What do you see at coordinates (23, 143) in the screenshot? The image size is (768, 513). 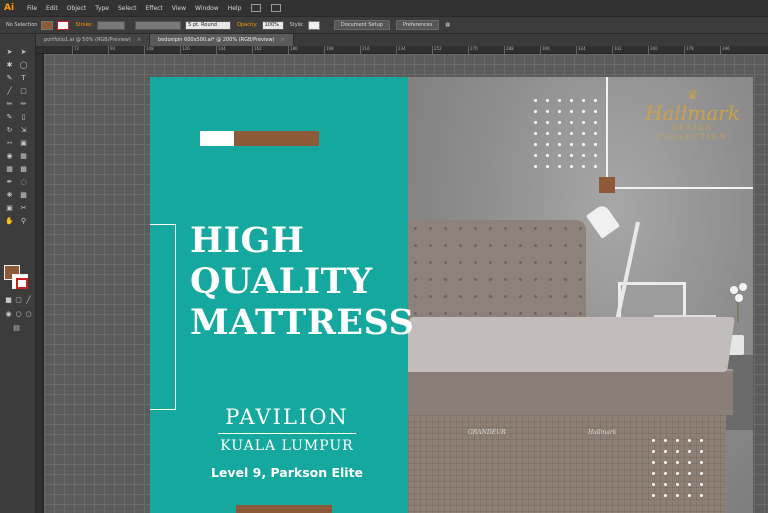 I see `free-transform-icon: ▣` at bounding box center [23, 143].